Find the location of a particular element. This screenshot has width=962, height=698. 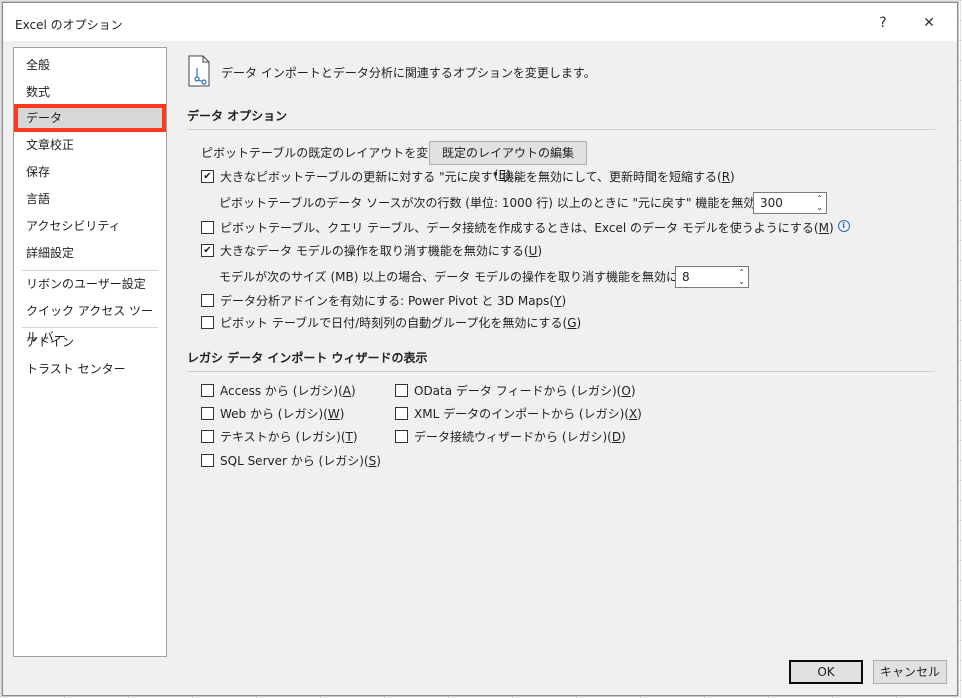

nav-item-customize-ribbon: リボンのユーザー設定 is located at coordinates (90, 284).